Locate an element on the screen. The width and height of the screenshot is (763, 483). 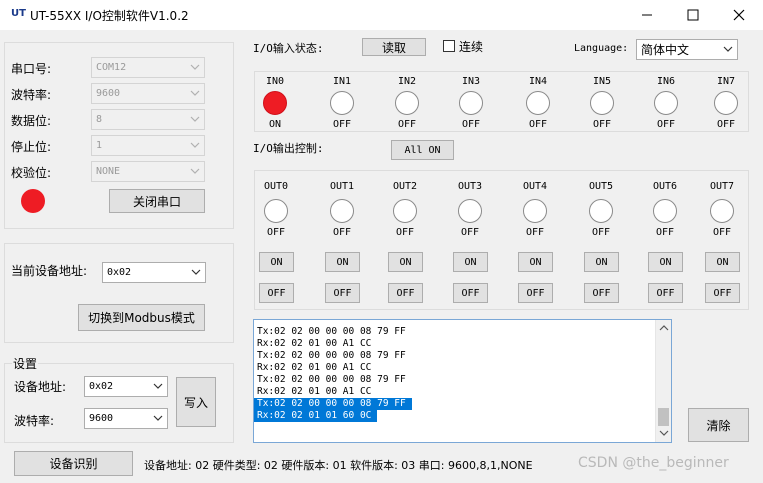
clear-button: 清除 is located at coordinates (718, 425).